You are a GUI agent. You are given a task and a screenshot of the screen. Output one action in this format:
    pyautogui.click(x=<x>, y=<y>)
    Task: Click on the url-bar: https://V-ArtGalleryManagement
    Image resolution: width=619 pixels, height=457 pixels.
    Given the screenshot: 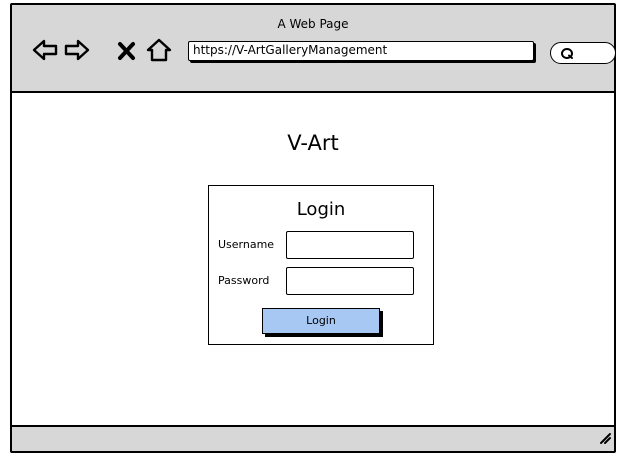 What is the action you would take?
    pyautogui.click(x=361, y=51)
    